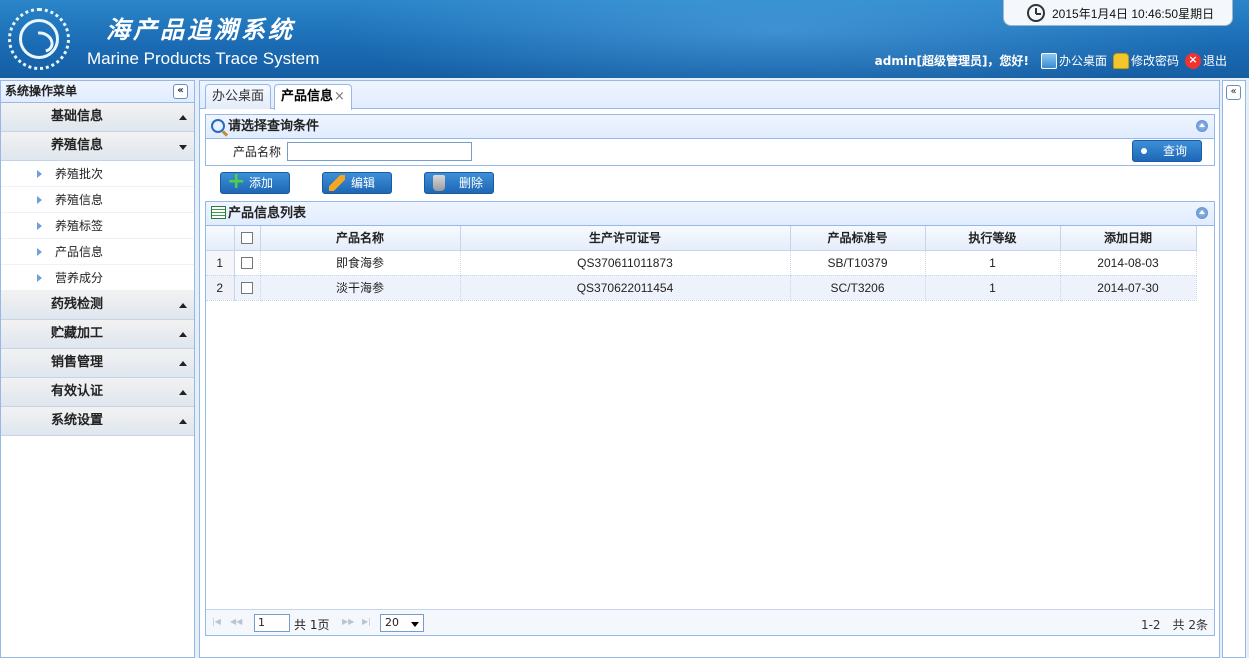  I want to click on right-panel-strip: «, so click(1234, 369).